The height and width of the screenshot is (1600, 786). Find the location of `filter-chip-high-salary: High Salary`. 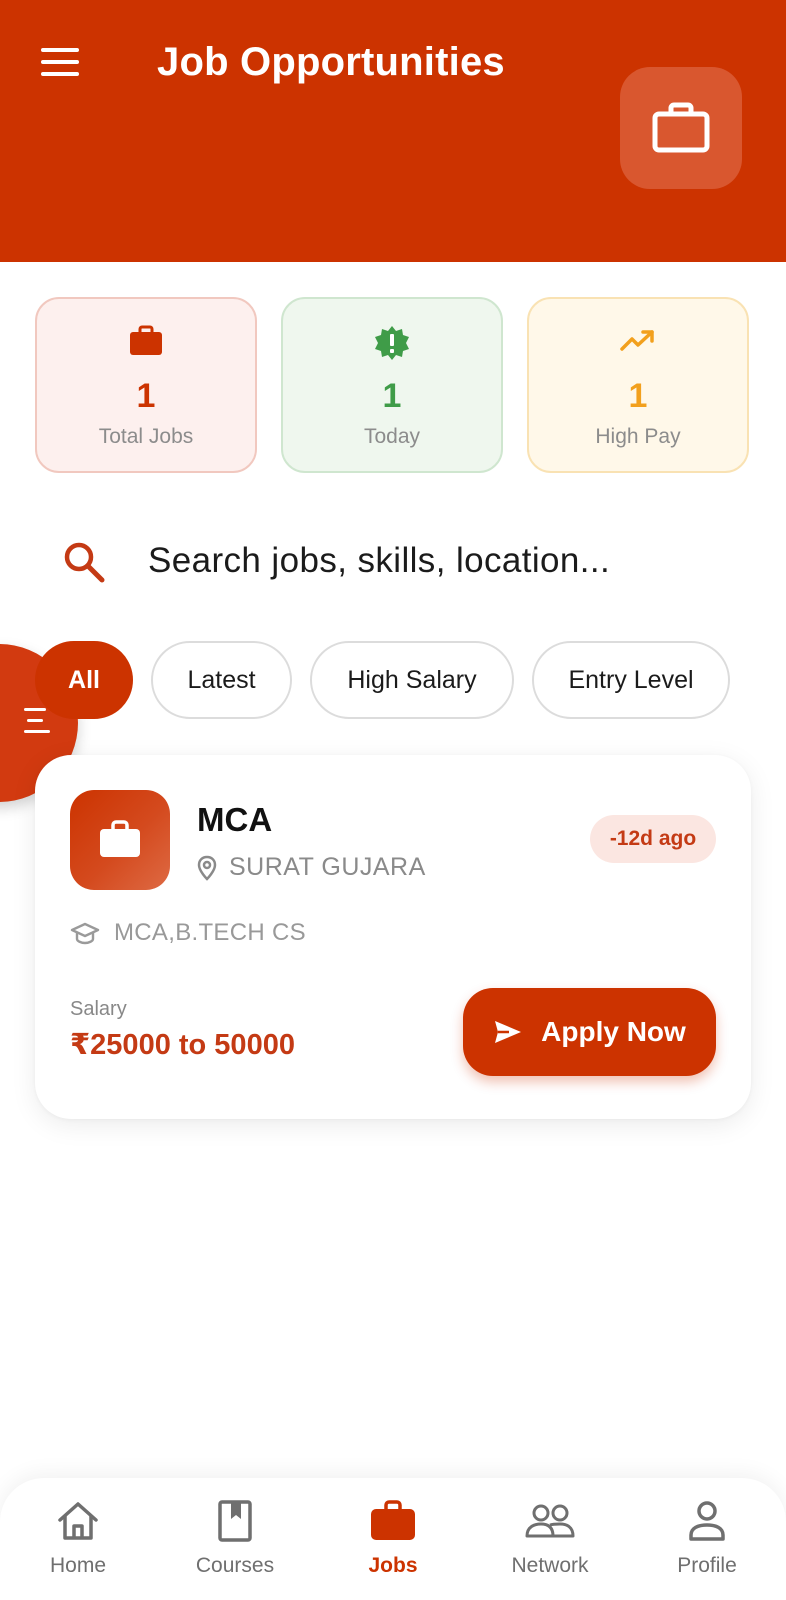

filter-chip-high-salary: High Salary is located at coordinates (412, 680).